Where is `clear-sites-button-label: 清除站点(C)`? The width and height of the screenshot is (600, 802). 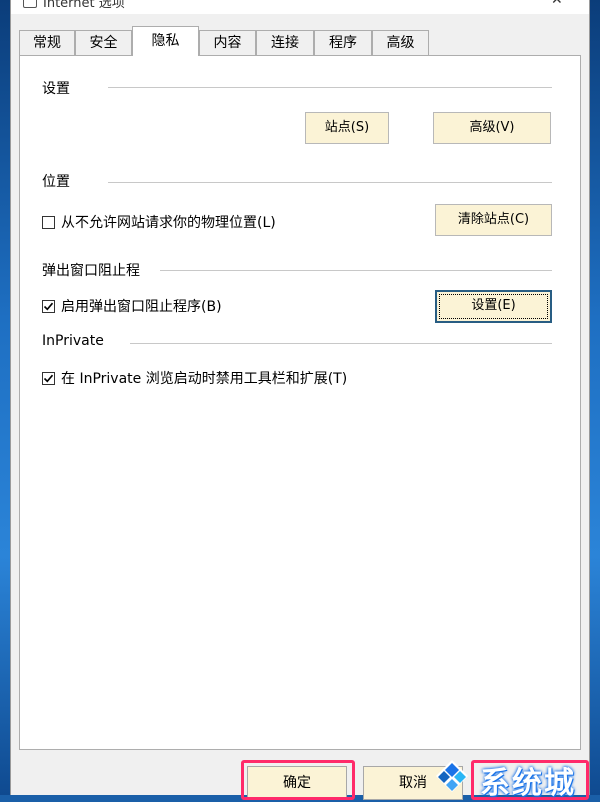 clear-sites-button-label: 清除站点(C) is located at coordinates (493, 219).